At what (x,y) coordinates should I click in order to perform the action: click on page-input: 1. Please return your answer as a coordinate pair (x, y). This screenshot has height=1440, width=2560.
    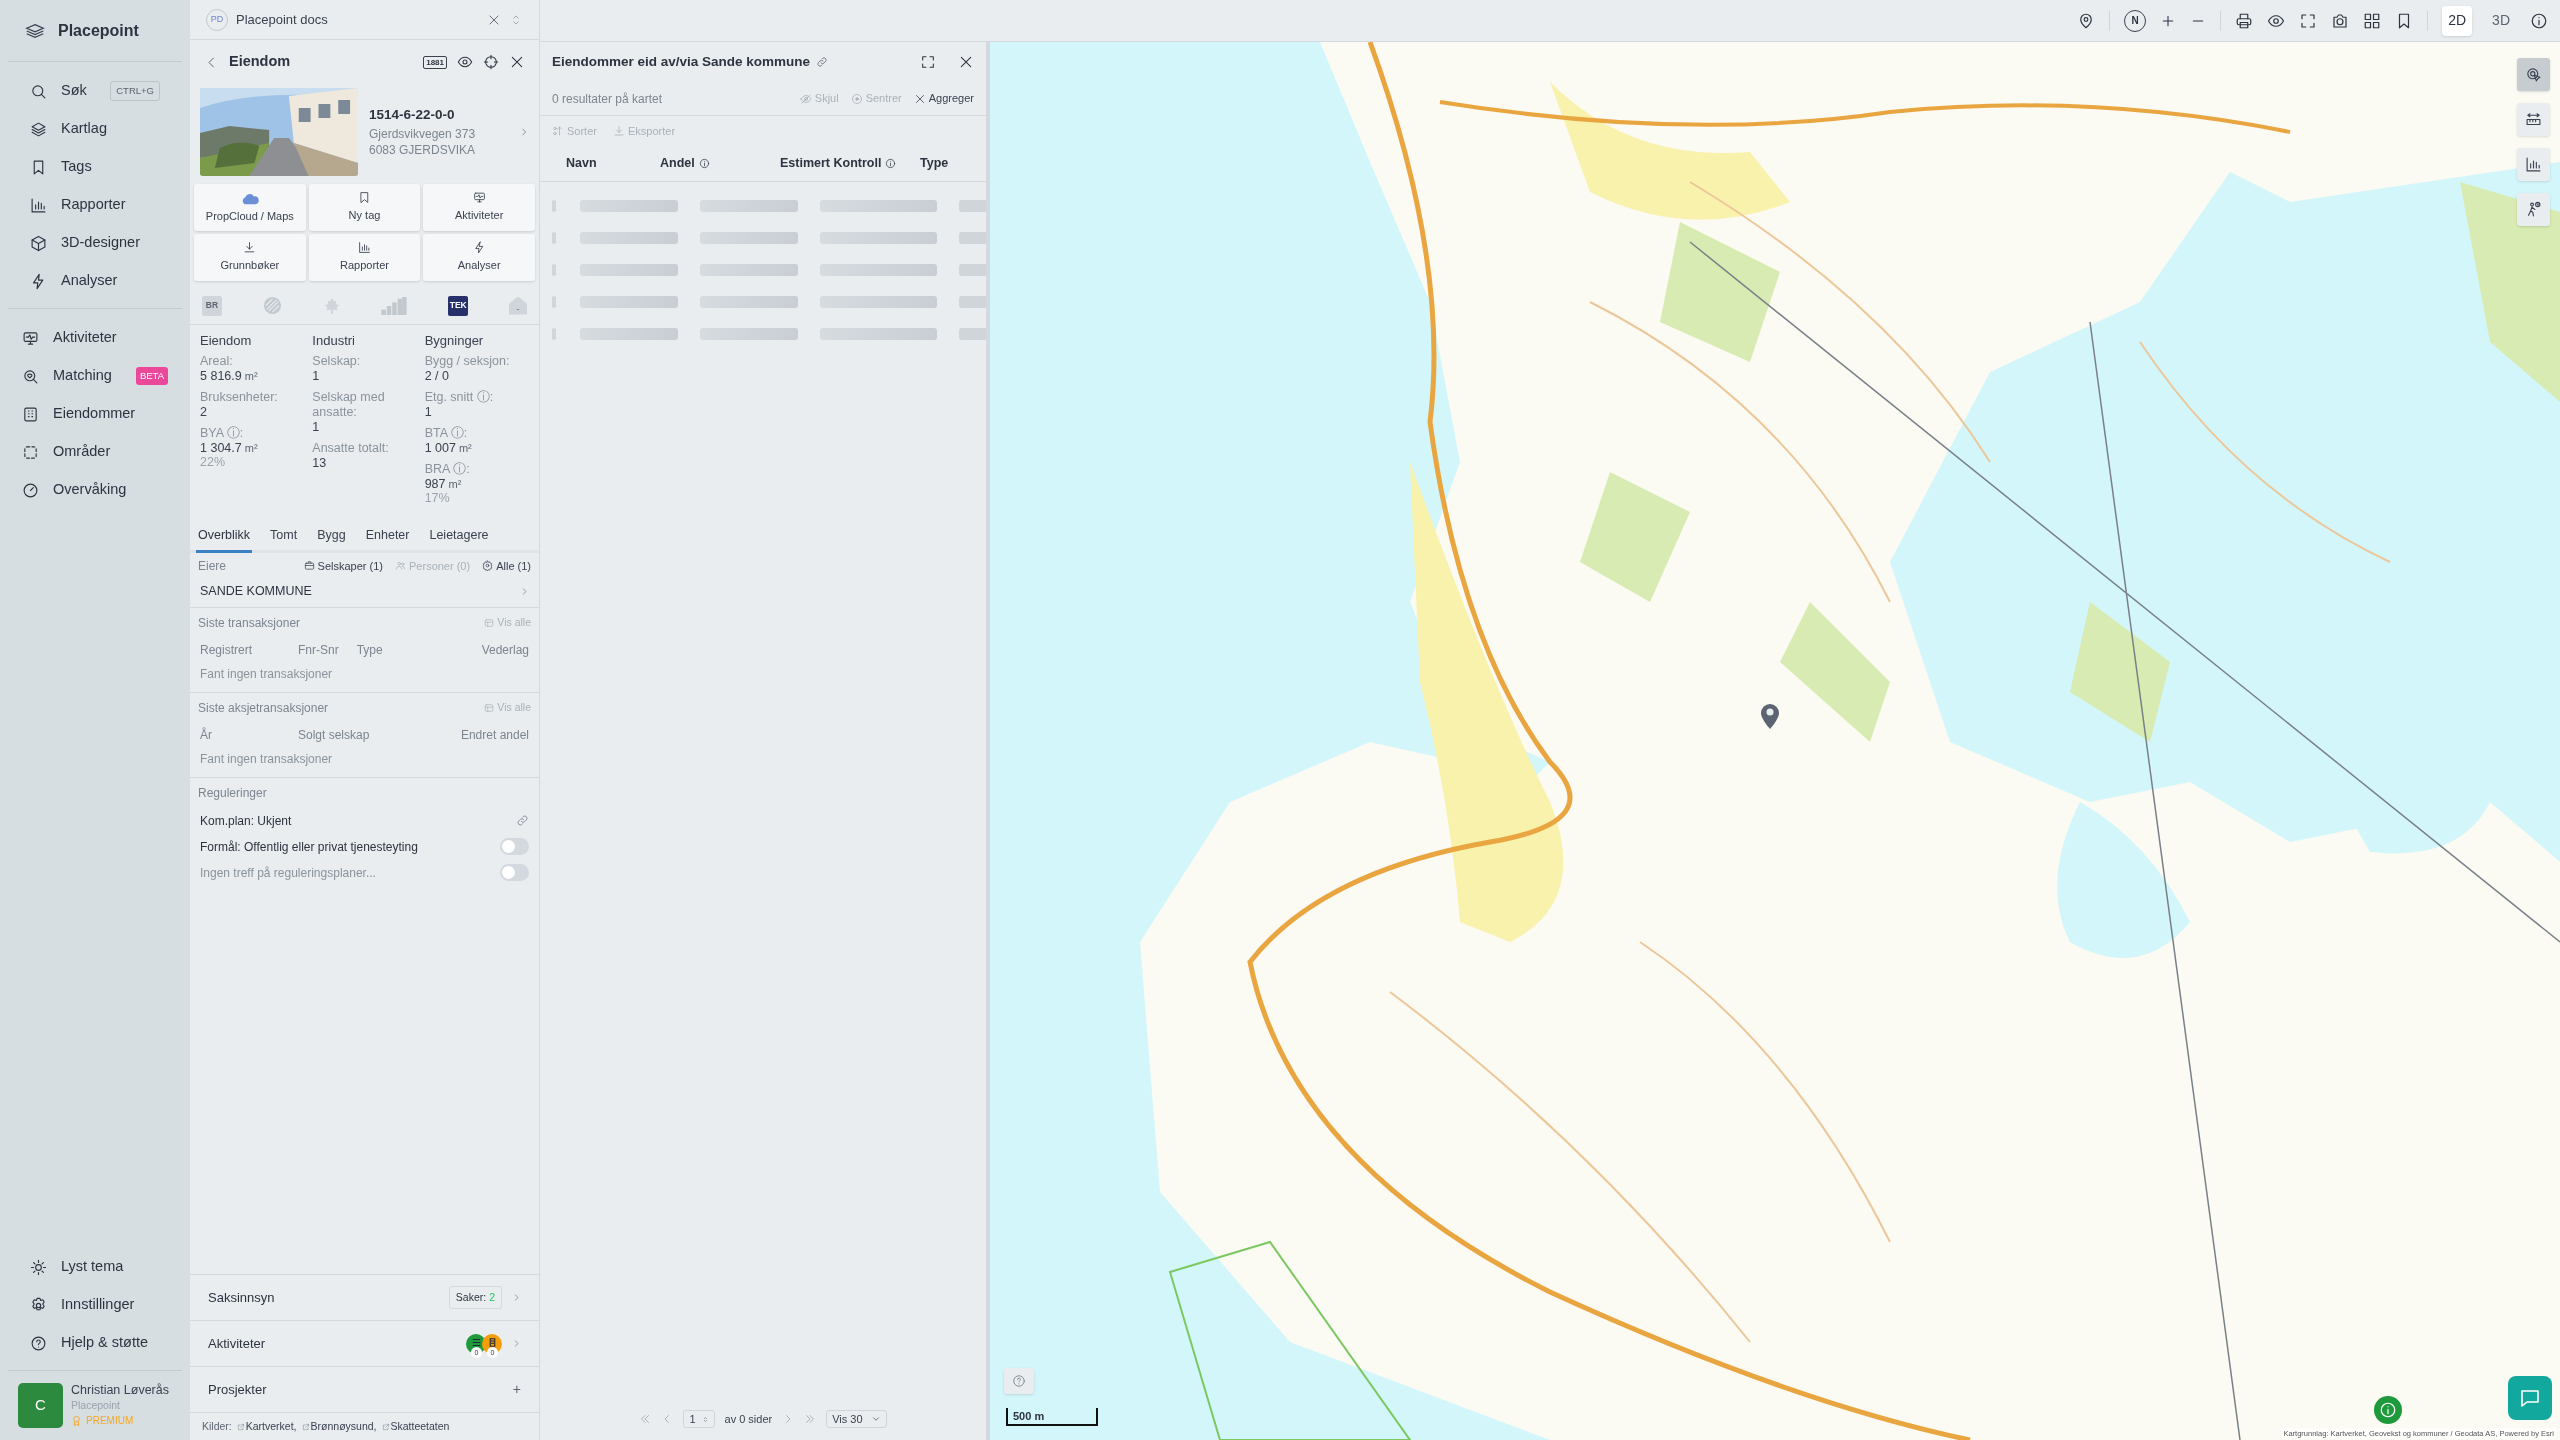
    Looking at the image, I should click on (699, 1419).